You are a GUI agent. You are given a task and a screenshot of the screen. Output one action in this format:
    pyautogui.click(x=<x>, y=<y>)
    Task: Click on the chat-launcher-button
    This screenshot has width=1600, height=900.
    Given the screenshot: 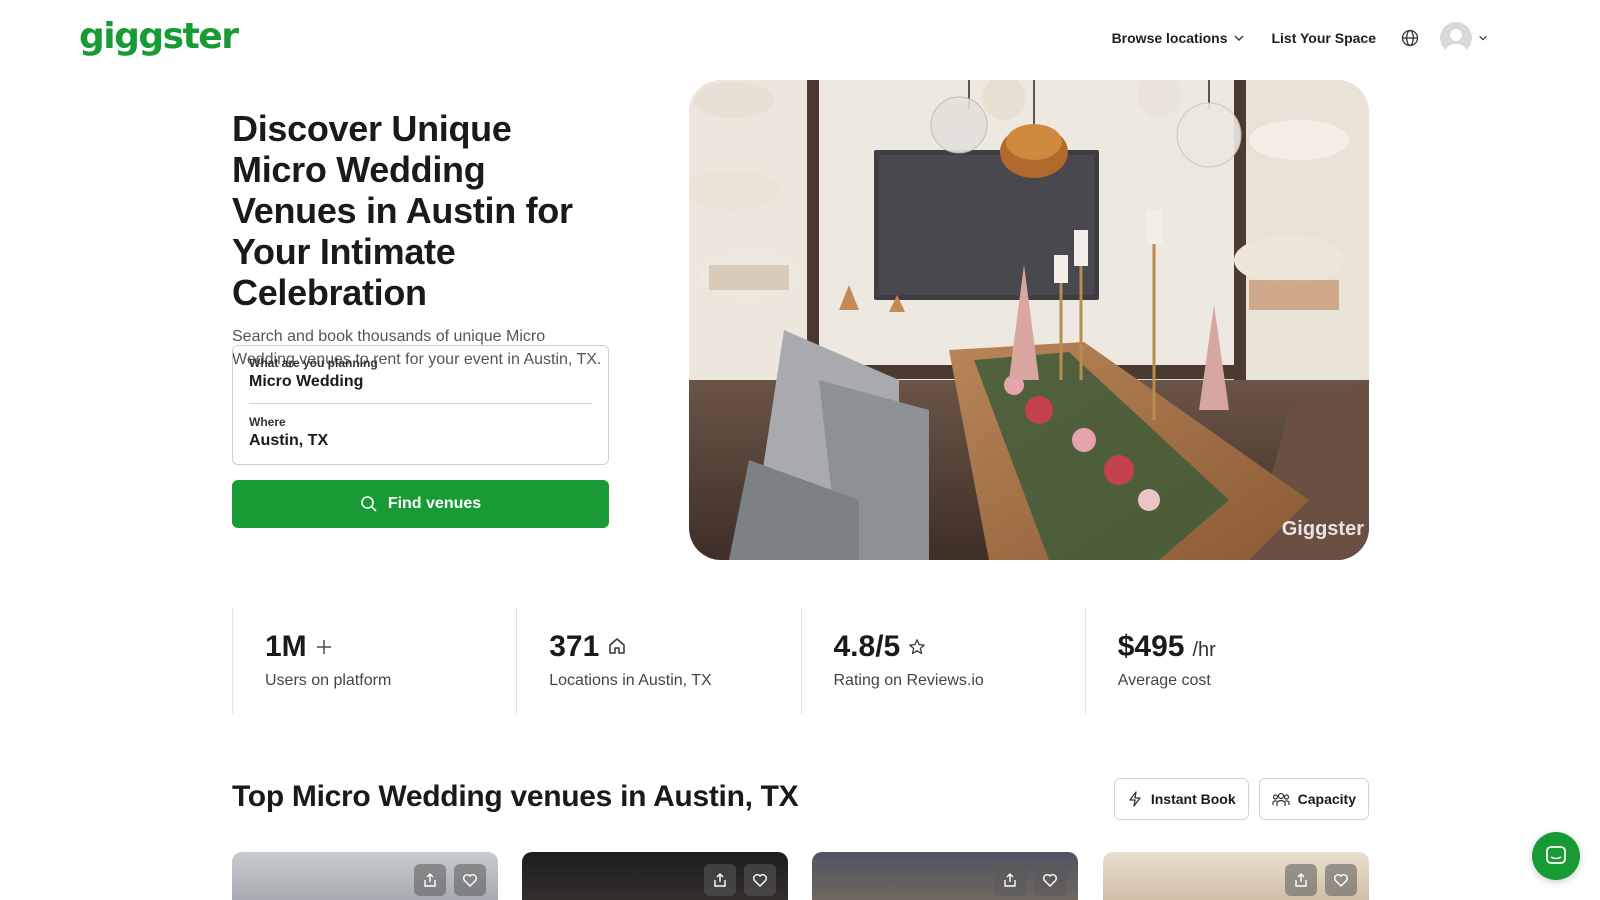 What is the action you would take?
    pyautogui.click(x=1556, y=856)
    